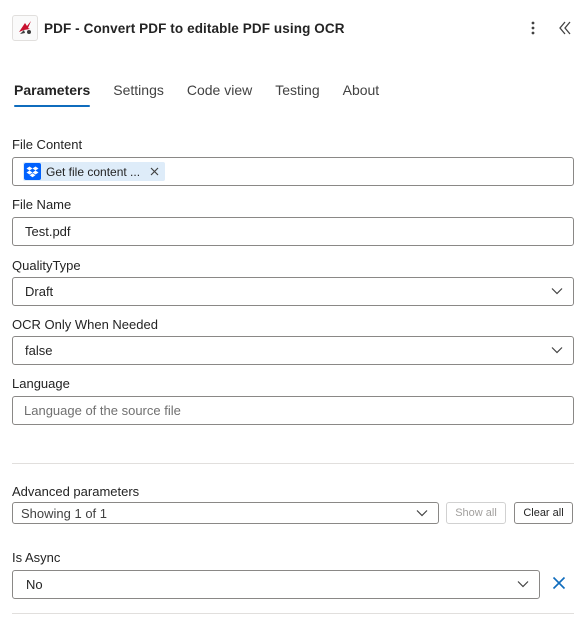 The height and width of the screenshot is (636, 585). What do you see at coordinates (565, 28) in the screenshot?
I see `double-chevron-left-icon` at bounding box center [565, 28].